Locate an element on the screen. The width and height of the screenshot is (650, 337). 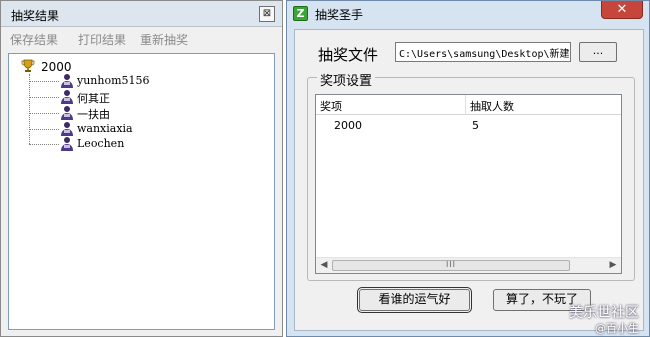
tree-item: yunhom5156 is located at coordinates (149, 81).